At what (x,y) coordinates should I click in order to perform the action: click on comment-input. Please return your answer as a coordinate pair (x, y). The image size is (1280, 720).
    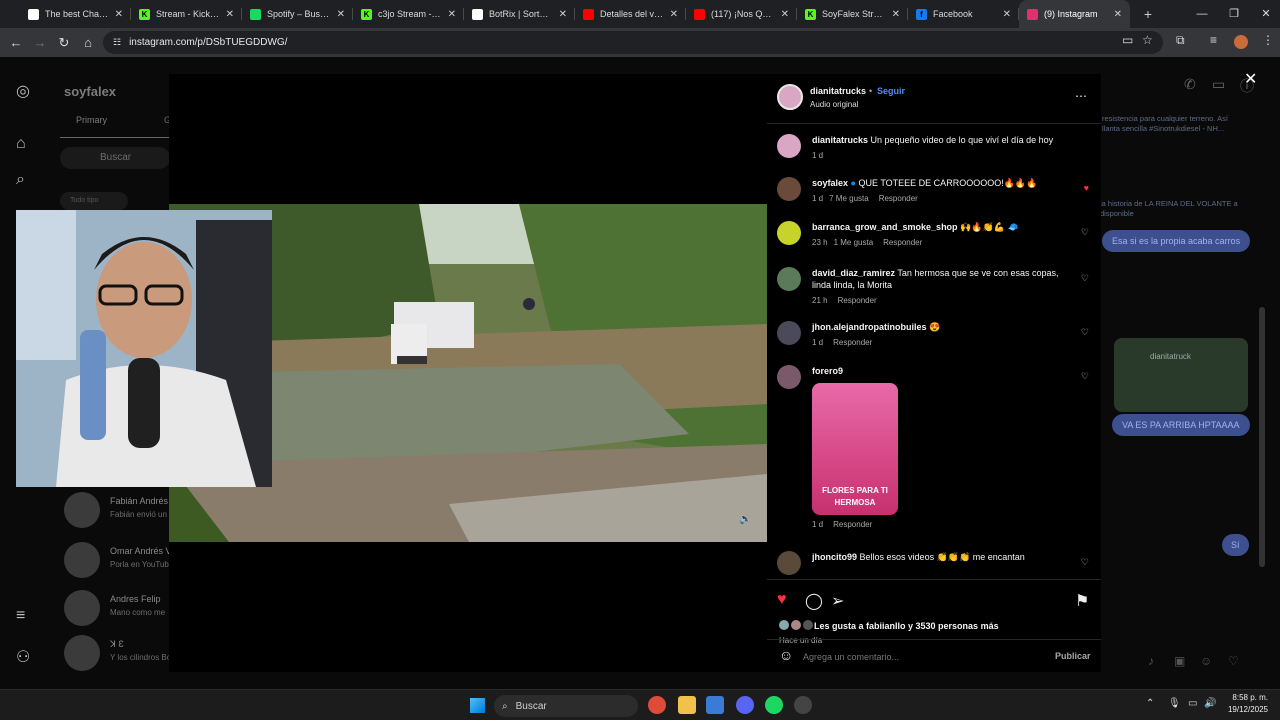
    Looking at the image, I should click on (918, 657).